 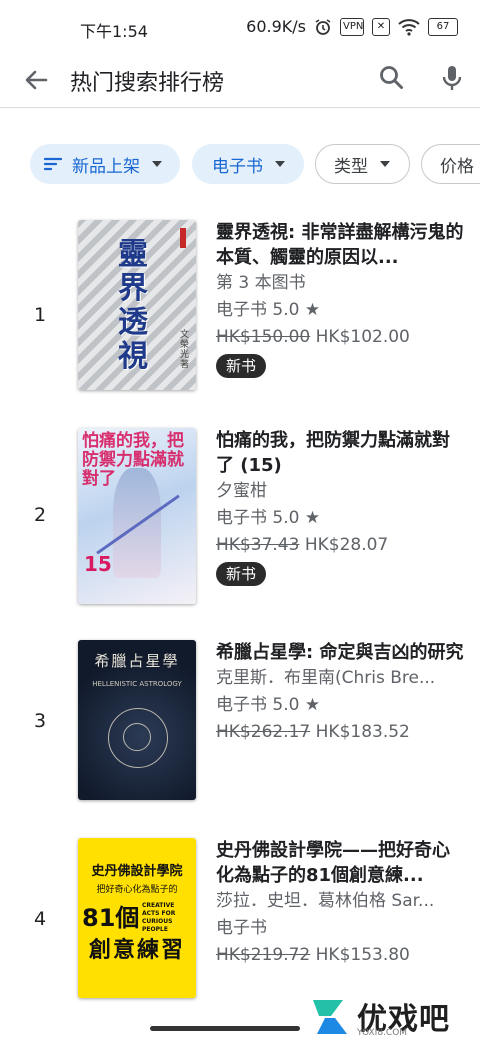 I want to click on filter-chips: 新品上架 电子书 类型 价格, so click(x=240, y=166).